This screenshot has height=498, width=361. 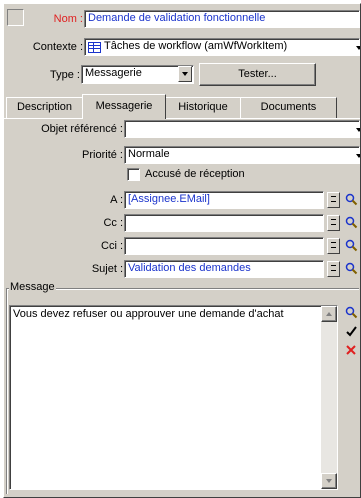 What do you see at coordinates (196, 46) in the screenshot?
I see `contexte-value: Tâches de workflow (amWfWorkItem)` at bounding box center [196, 46].